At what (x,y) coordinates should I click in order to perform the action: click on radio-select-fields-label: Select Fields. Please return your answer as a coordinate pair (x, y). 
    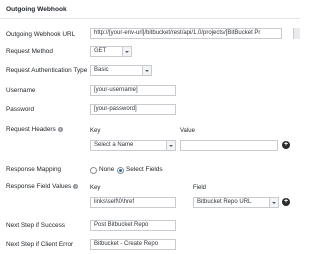
    Looking at the image, I should click on (144, 169).